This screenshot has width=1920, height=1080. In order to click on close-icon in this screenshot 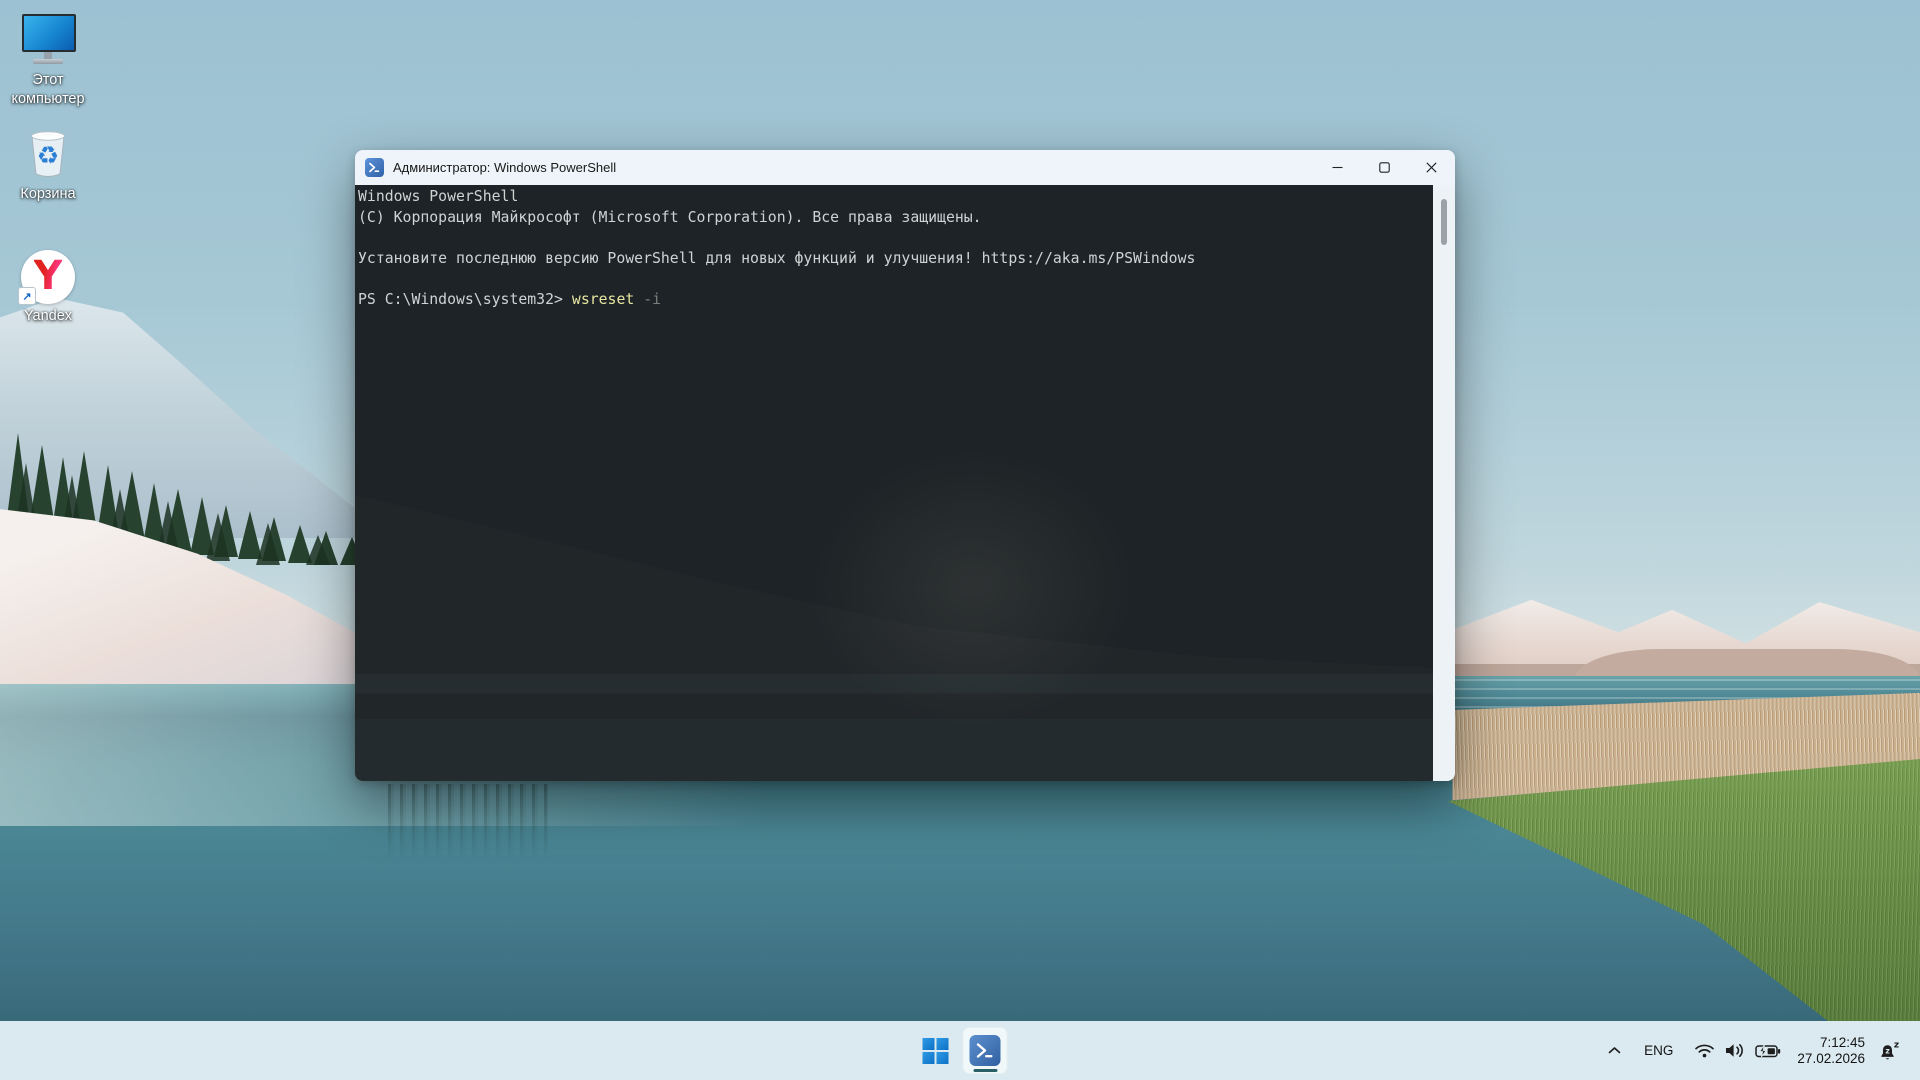, I will do `click(1431, 167)`.